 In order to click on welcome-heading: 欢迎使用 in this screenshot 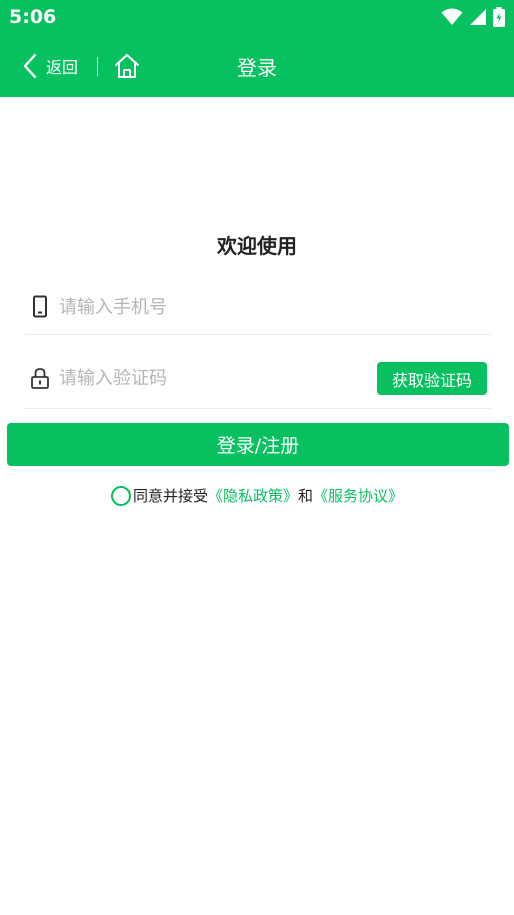, I will do `click(257, 246)`.